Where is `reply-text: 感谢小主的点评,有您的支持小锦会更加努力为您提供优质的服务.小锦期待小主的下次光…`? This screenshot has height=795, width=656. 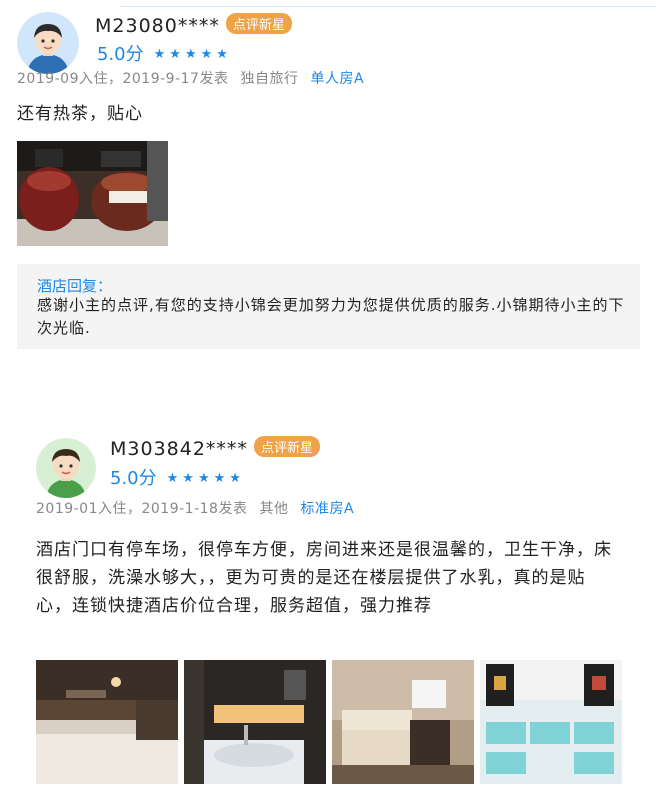
reply-text: 感谢小主的点评,有您的支持小锦会更加努力为您提供优质的服务.小锦期待小主的下次光… is located at coordinates (331, 316).